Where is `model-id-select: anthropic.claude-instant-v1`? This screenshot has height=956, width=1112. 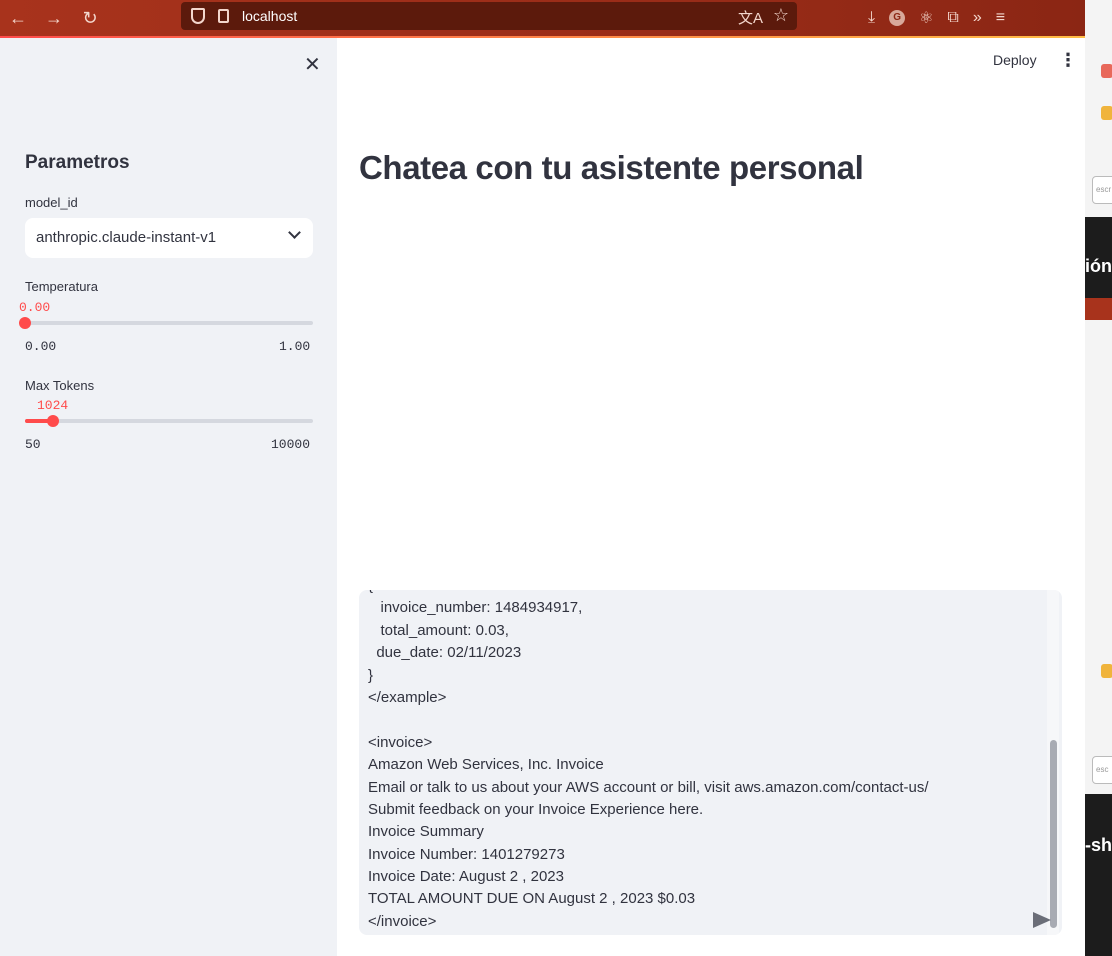
model-id-select: anthropic.claude-instant-v1 is located at coordinates (169, 238).